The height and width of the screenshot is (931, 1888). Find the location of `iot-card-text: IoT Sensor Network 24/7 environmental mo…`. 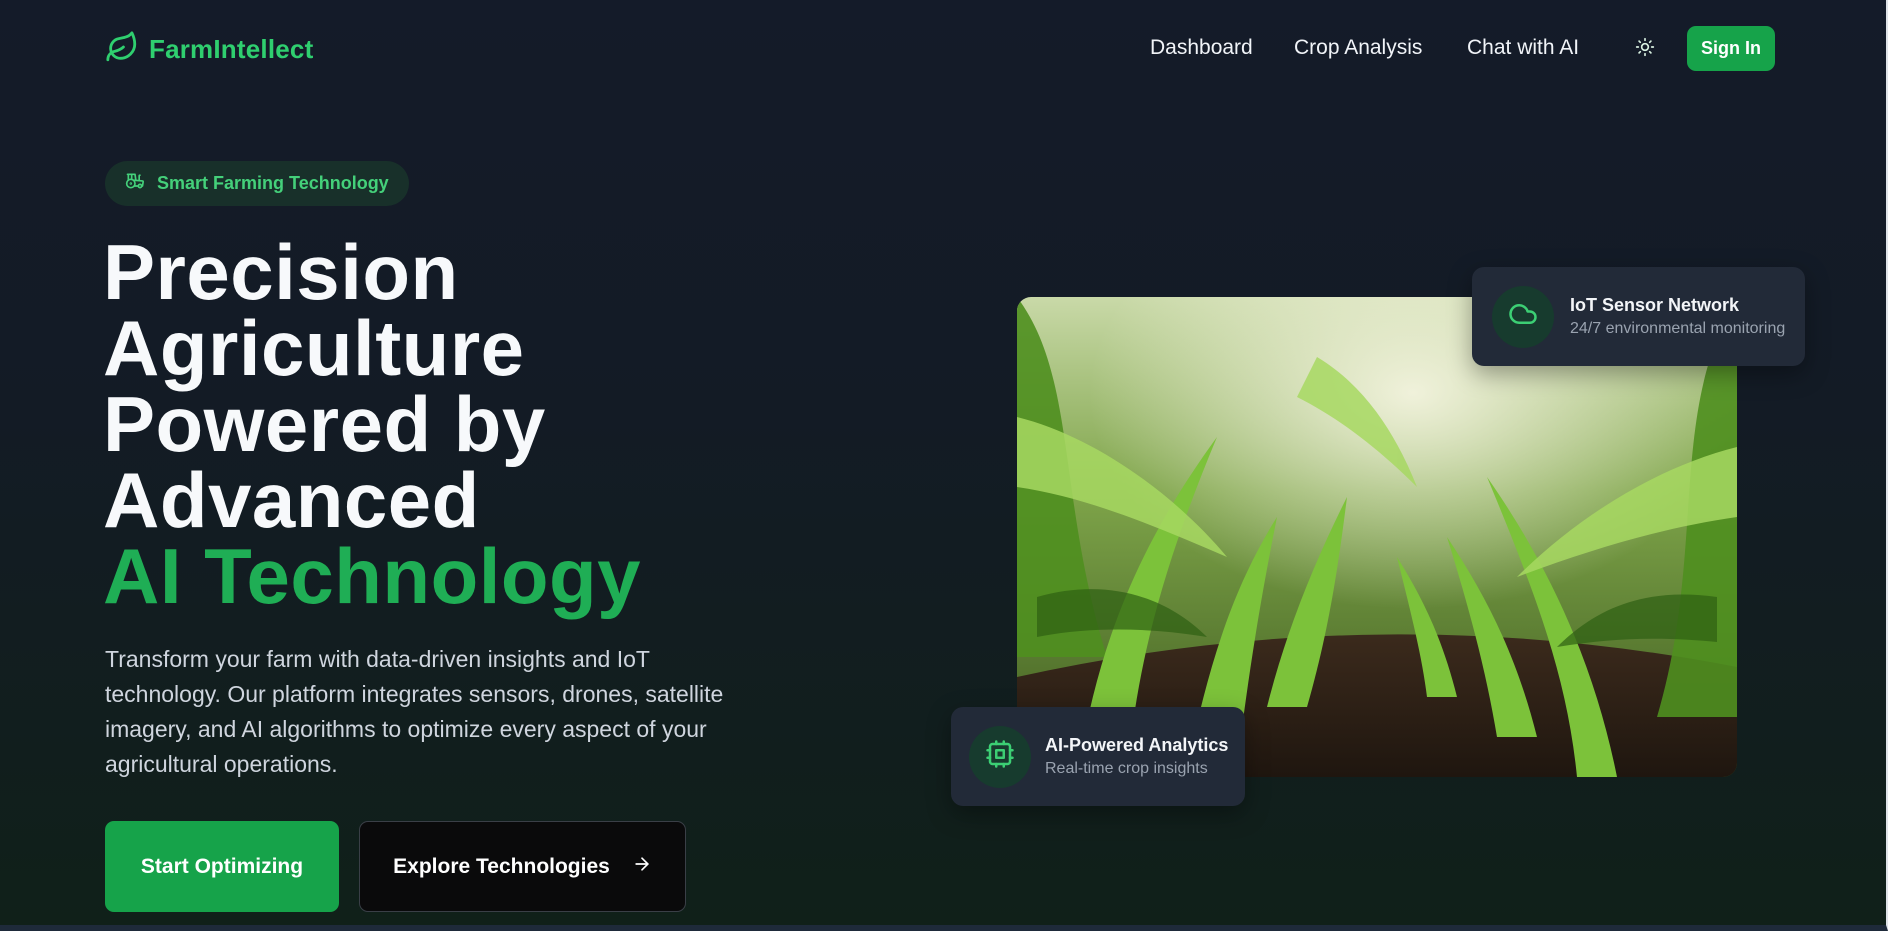

iot-card-text: IoT Sensor Network 24/7 environmental mo… is located at coordinates (1677, 316).